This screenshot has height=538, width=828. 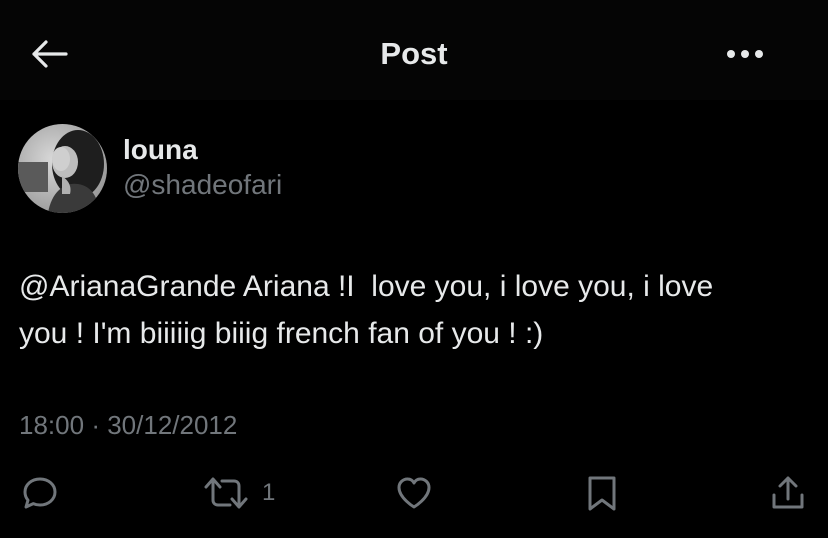 I want to click on reply-icon, so click(x=40, y=493).